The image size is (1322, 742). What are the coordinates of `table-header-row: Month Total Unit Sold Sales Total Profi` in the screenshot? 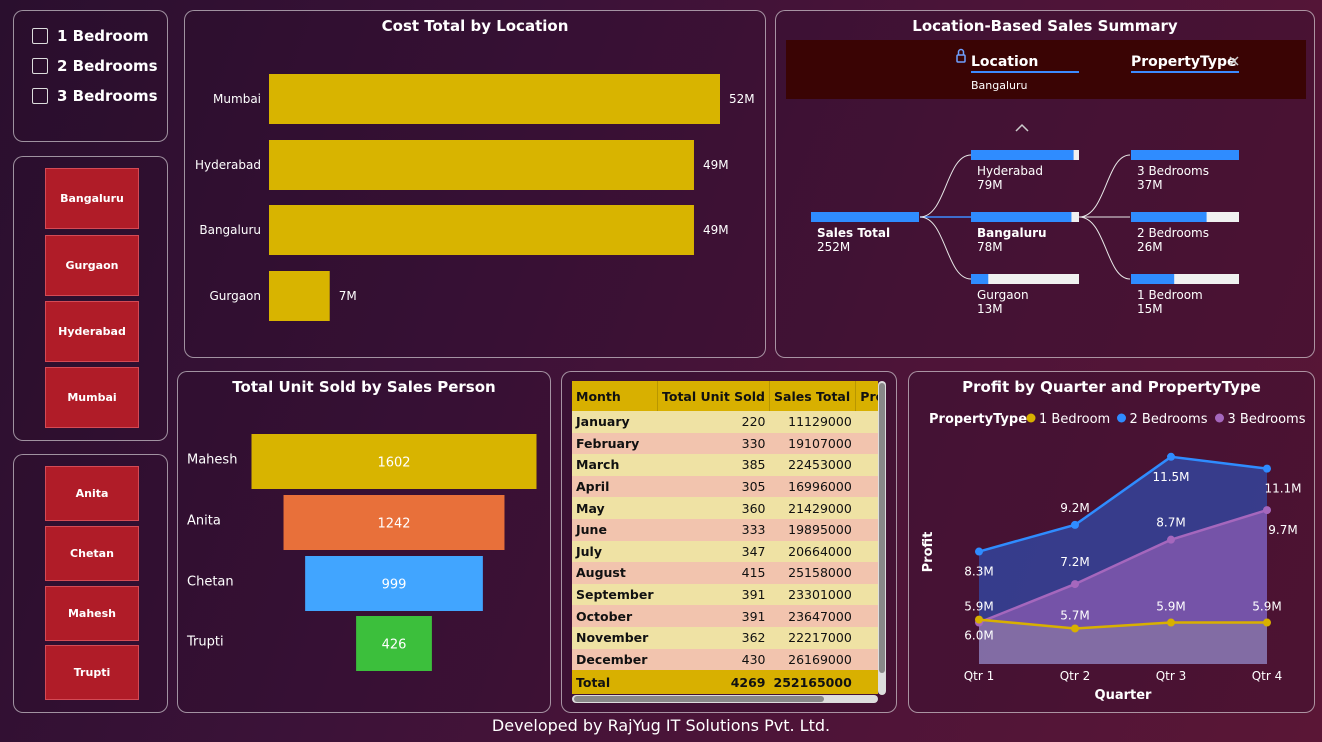 It's located at (725, 396).